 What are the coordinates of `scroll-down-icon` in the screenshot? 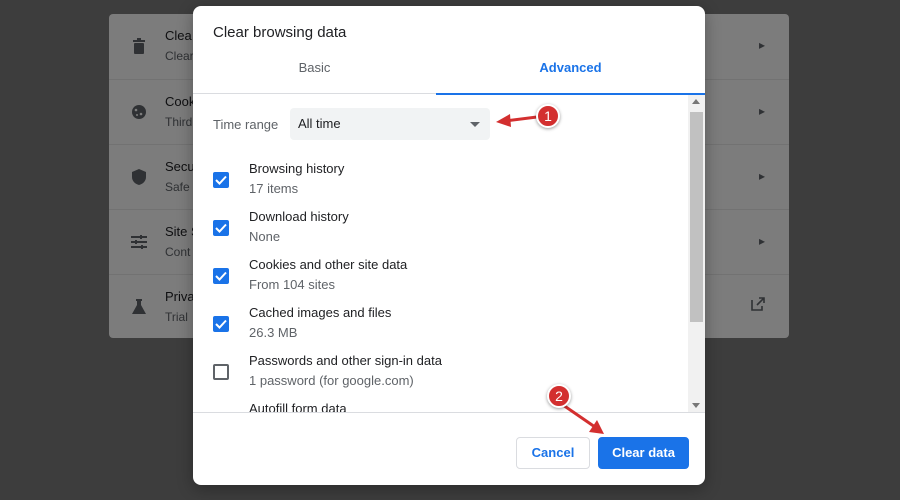 It's located at (696, 405).